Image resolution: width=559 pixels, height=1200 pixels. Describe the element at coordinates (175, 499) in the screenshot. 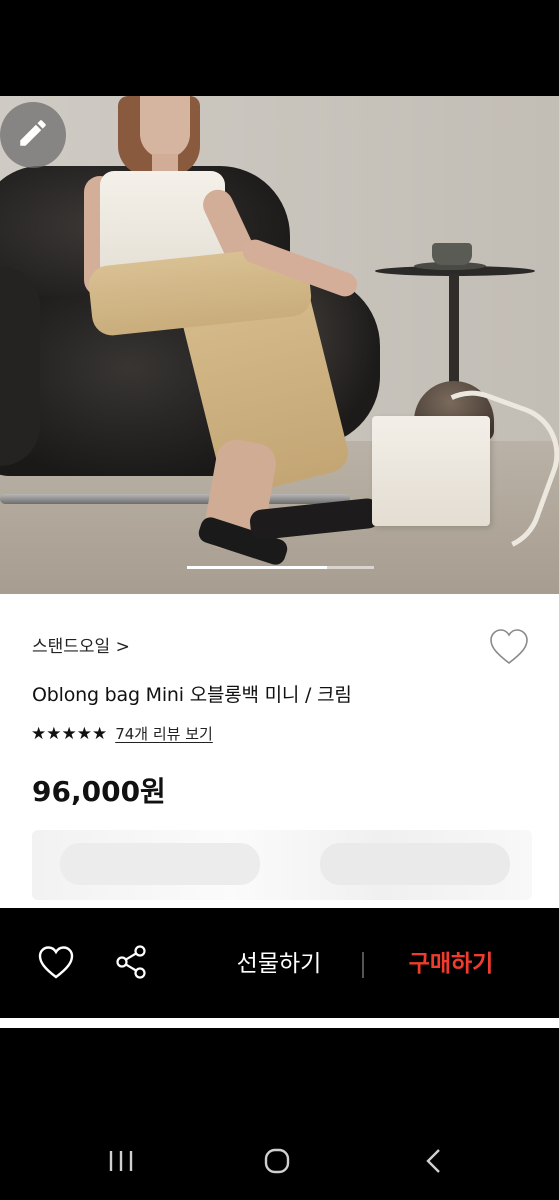

I see `sofa-rail` at that location.